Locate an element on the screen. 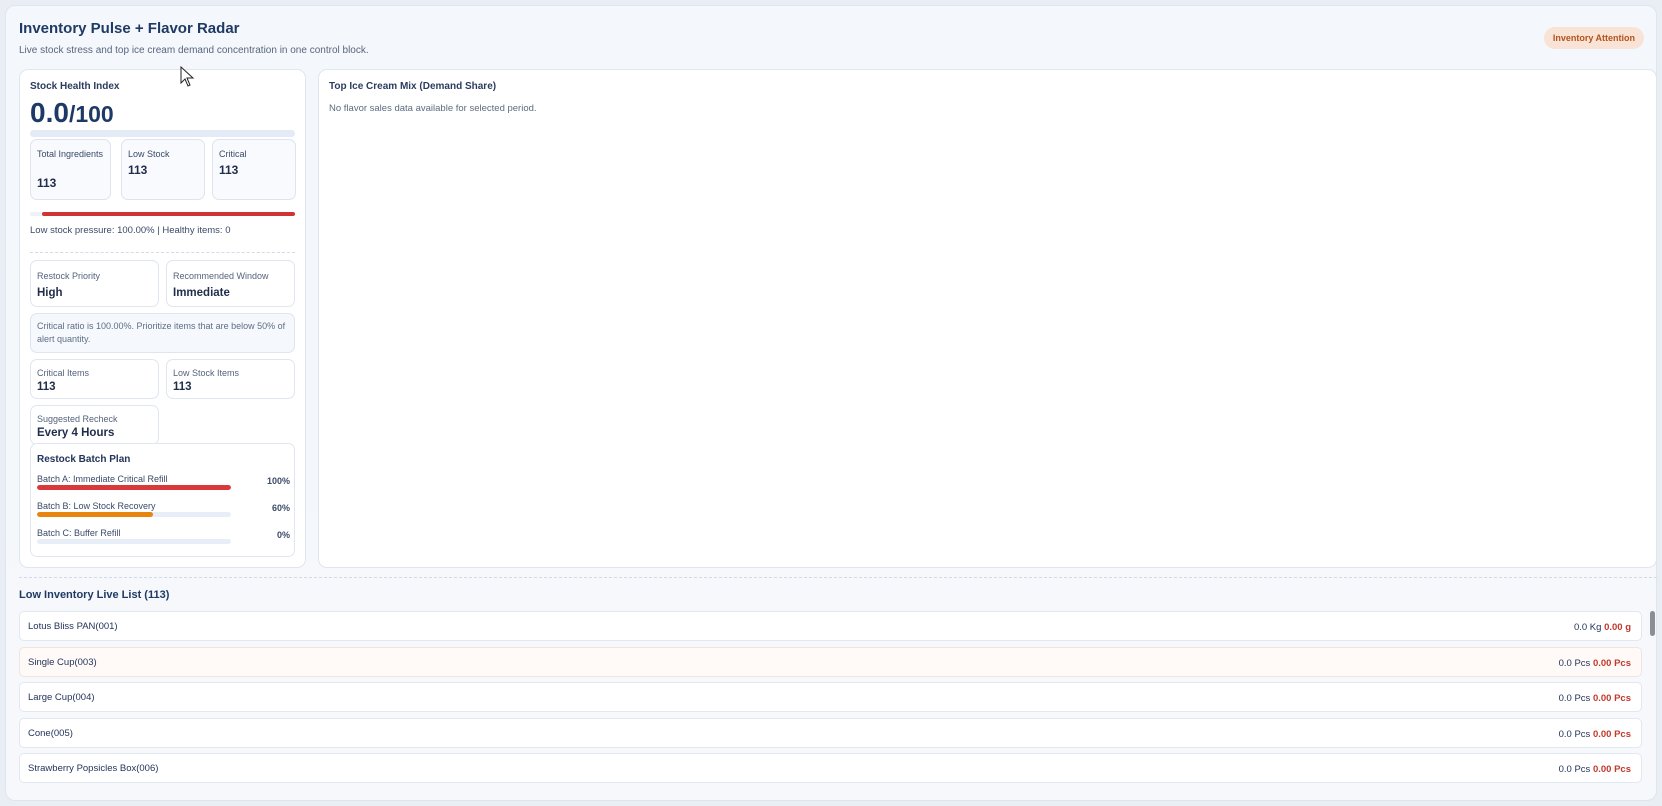 This screenshot has height=806, width=1662. box-label: Low Stock Items is located at coordinates (206, 373).